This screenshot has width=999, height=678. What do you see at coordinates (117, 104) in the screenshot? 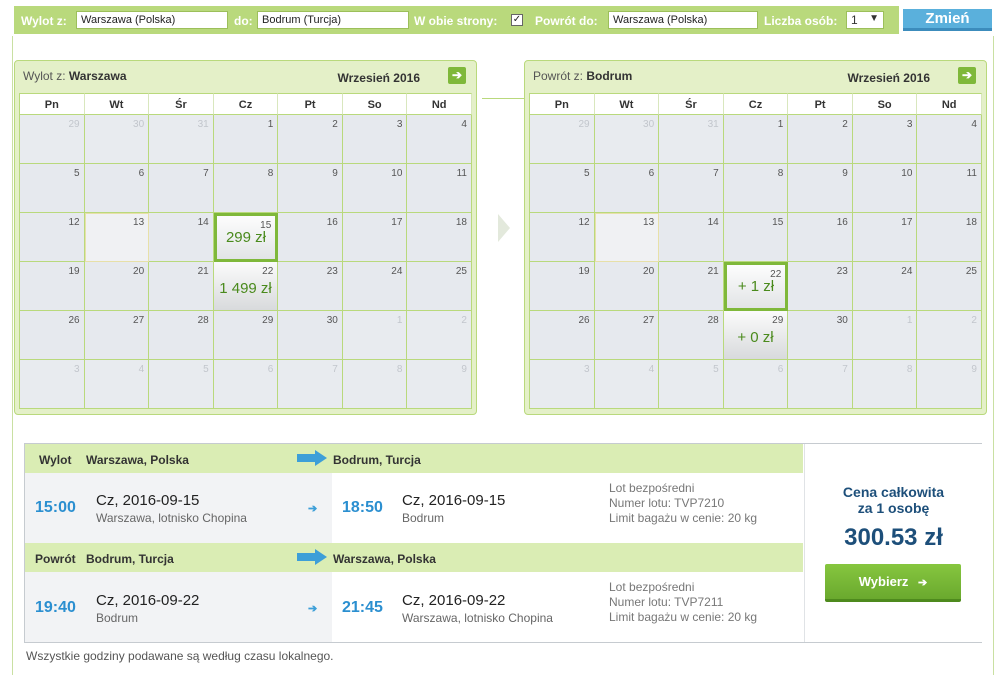
I see `weekday-header: Wt` at bounding box center [117, 104].